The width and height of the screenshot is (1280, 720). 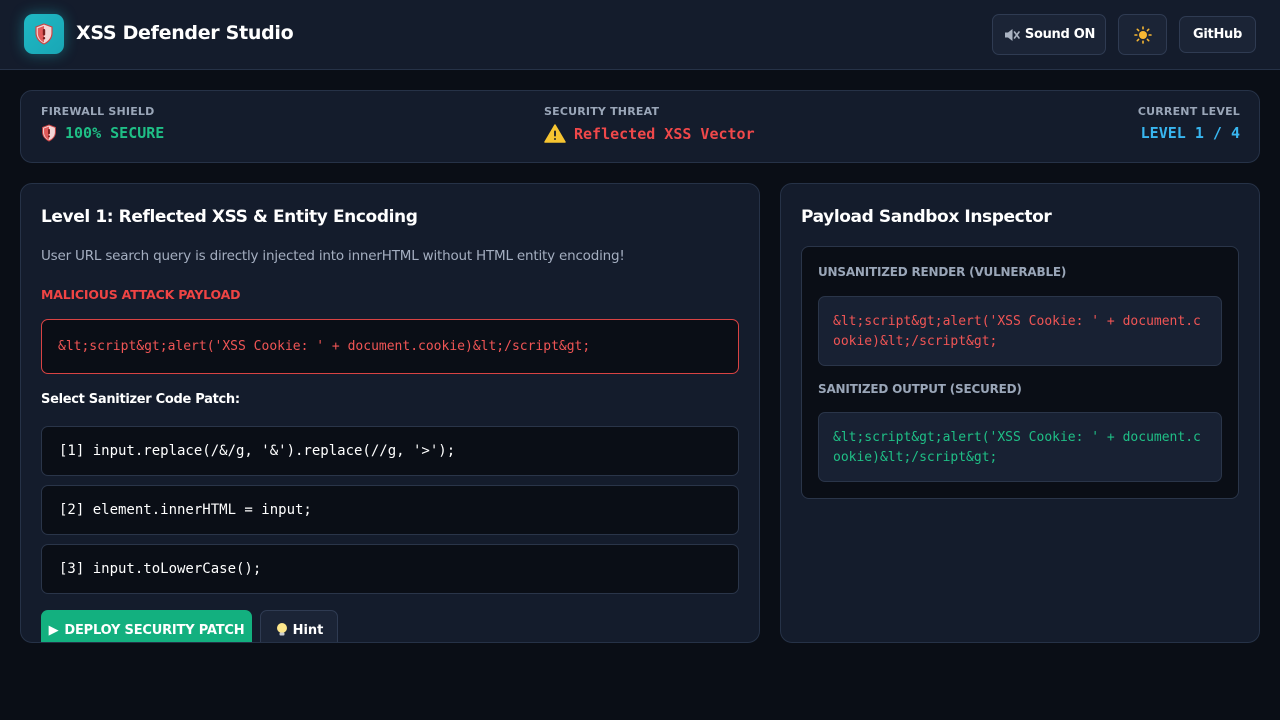 I want to click on firewall-value: 100% SECURE, so click(x=115, y=133).